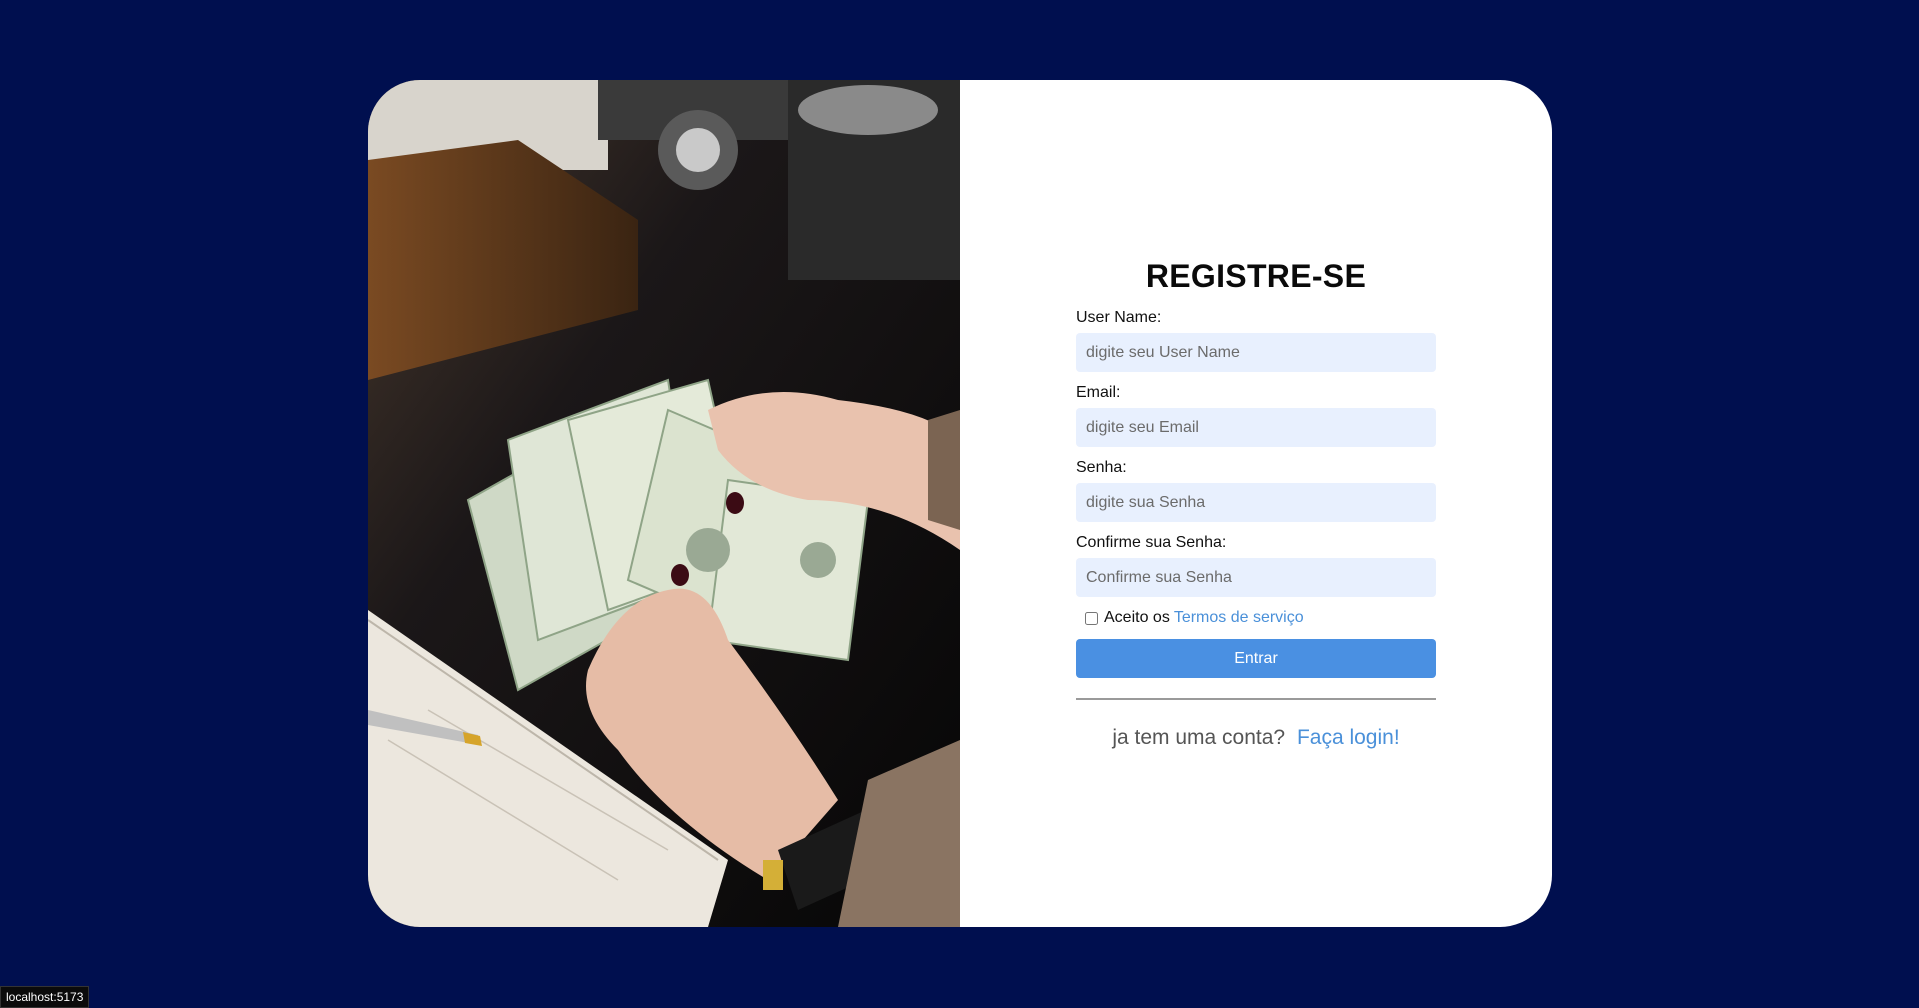  I want to click on email-label: Email:, so click(1098, 392).